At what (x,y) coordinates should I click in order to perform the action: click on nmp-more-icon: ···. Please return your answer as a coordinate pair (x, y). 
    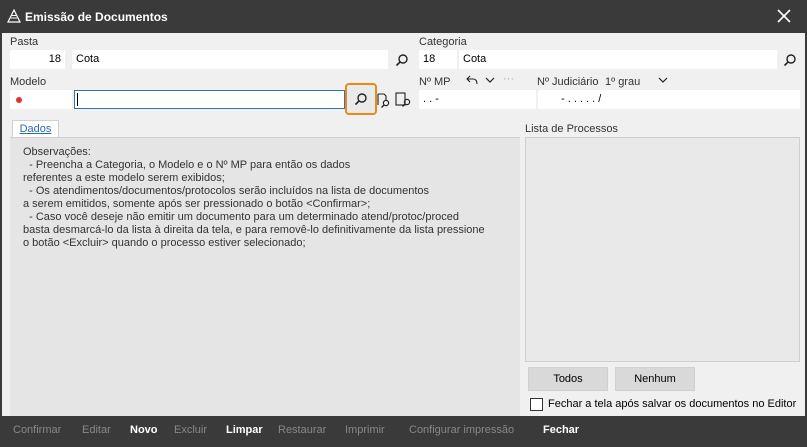
    Looking at the image, I should click on (508, 79).